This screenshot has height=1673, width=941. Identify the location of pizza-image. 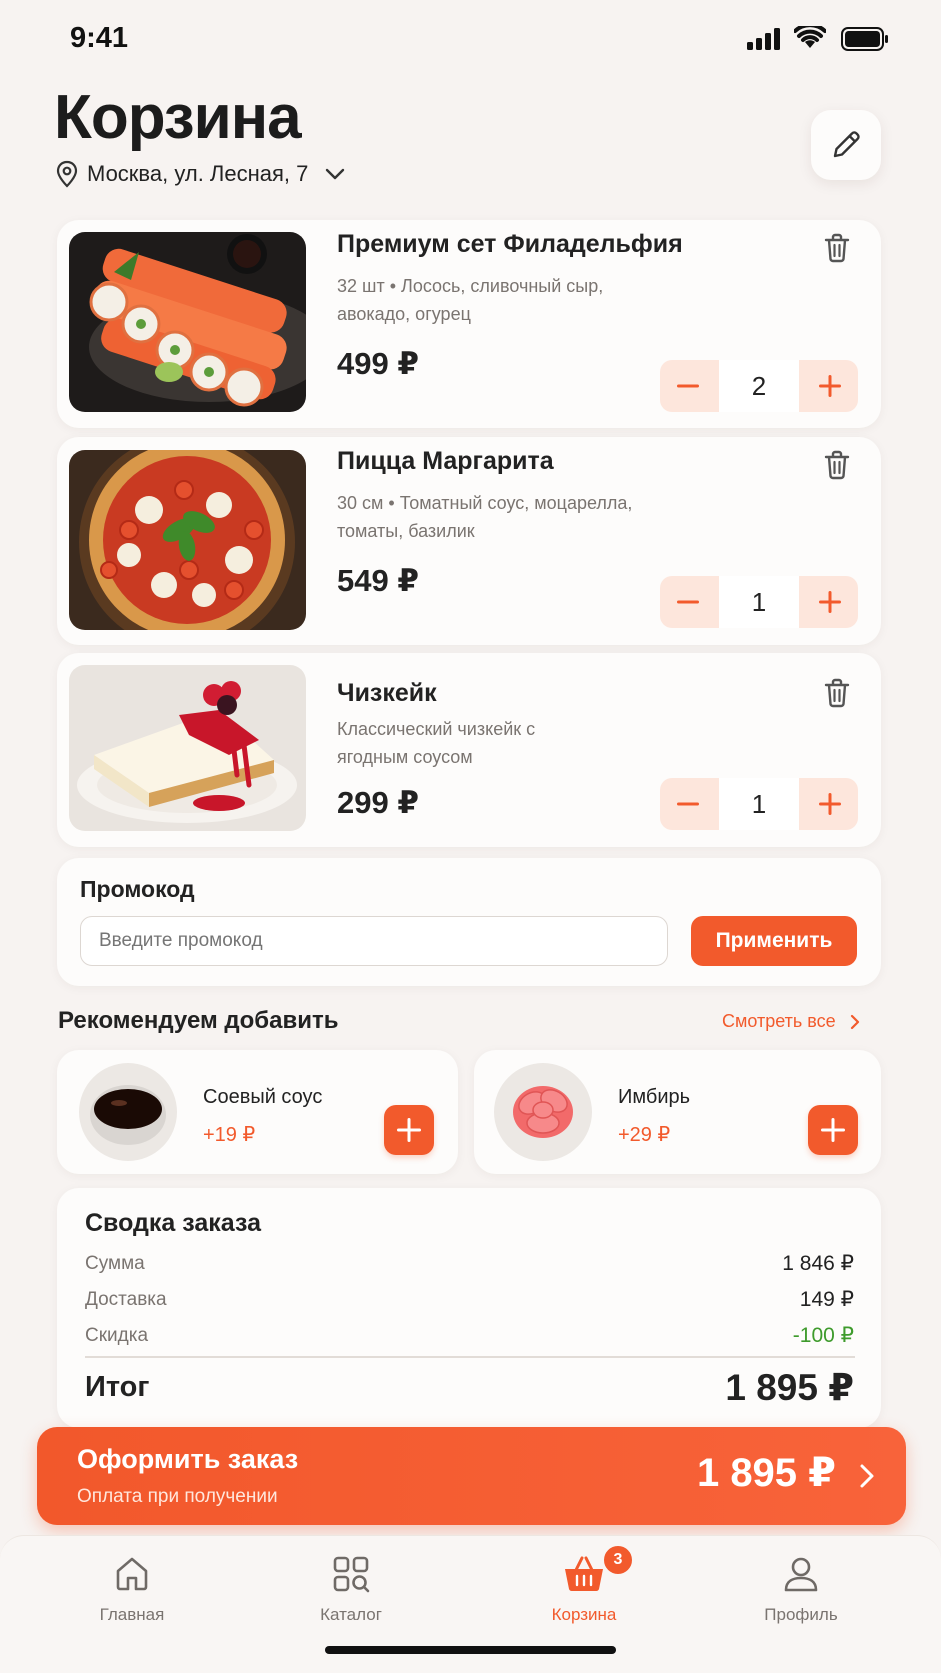
(187, 540).